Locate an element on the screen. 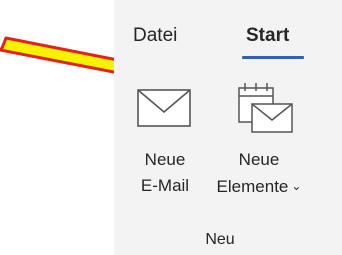 The height and width of the screenshot is (255, 342). new-items-label-line2: Elemente ⌄ is located at coordinates (259, 186).